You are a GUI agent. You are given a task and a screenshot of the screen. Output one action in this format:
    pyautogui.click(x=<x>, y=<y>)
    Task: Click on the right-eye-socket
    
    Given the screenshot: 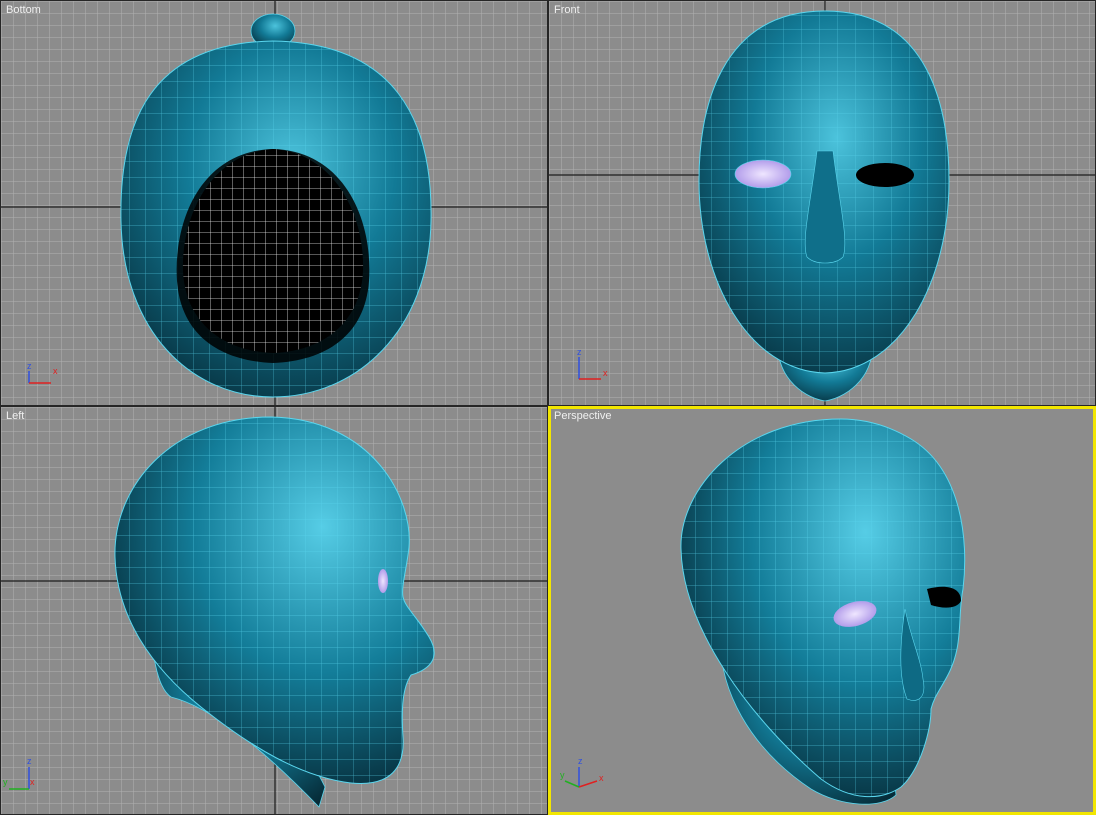 What is the action you would take?
    pyautogui.click(x=885, y=175)
    